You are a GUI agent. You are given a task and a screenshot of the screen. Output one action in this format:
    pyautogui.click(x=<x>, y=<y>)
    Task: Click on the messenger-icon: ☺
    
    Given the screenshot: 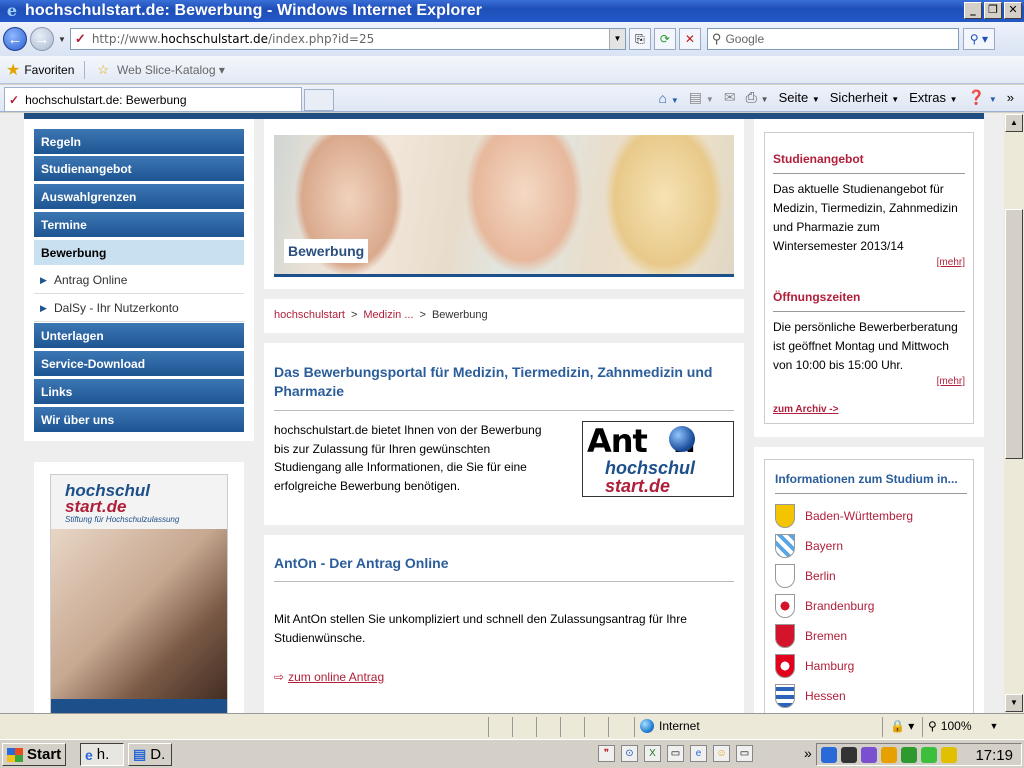 What is the action you would take?
    pyautogui.click(x=721, y=753)
    